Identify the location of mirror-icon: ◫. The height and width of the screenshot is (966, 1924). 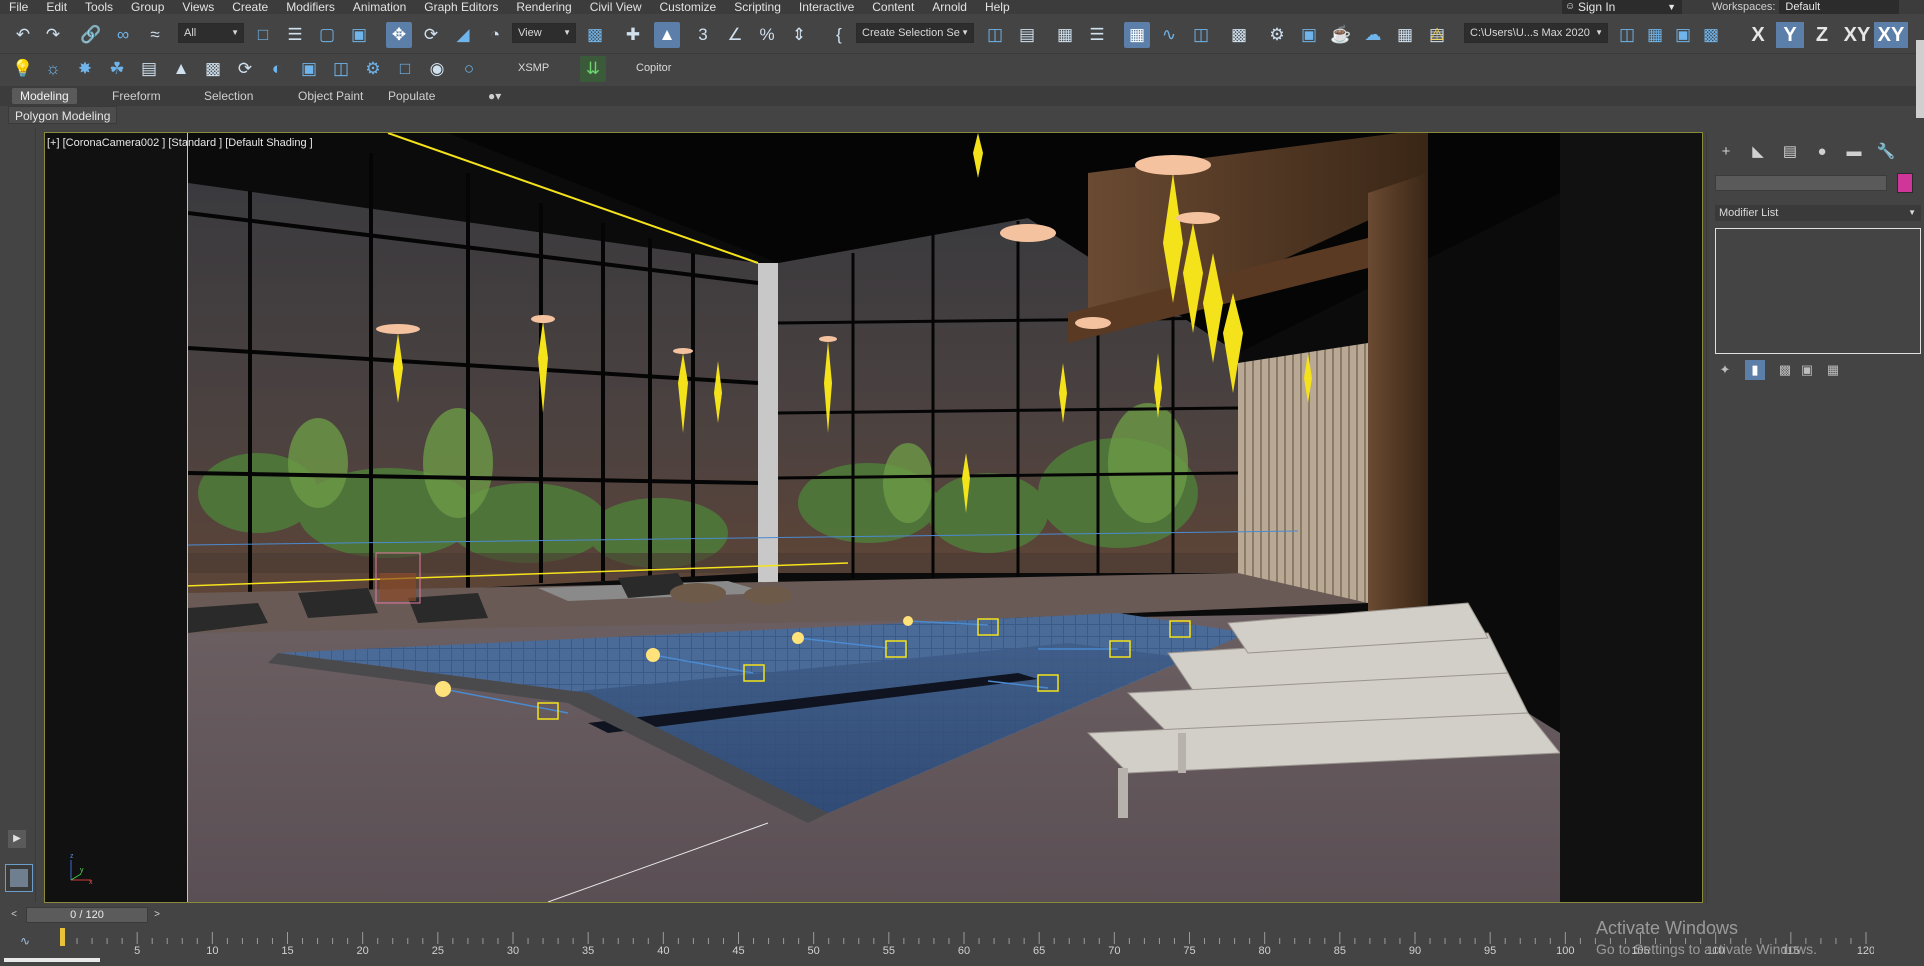
(995, 35).